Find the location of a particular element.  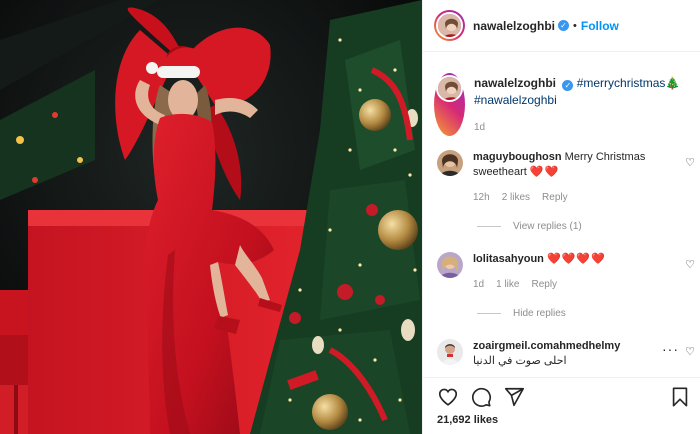

author-username: nawalelzoghbi is located at coordinates (514, 26).